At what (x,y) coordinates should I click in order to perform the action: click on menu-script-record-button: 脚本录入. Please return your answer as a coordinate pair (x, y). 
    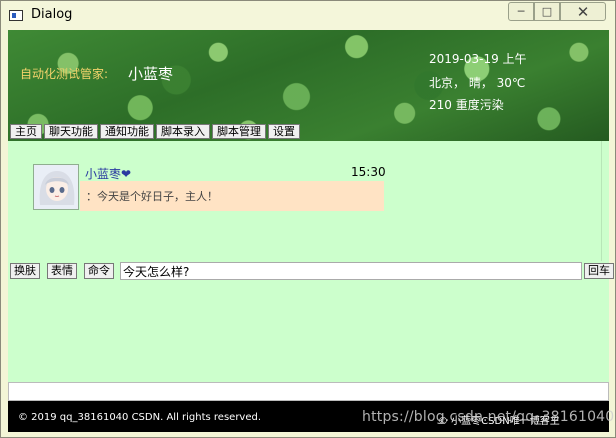
    Looking at the image, I should click on (183, 131).